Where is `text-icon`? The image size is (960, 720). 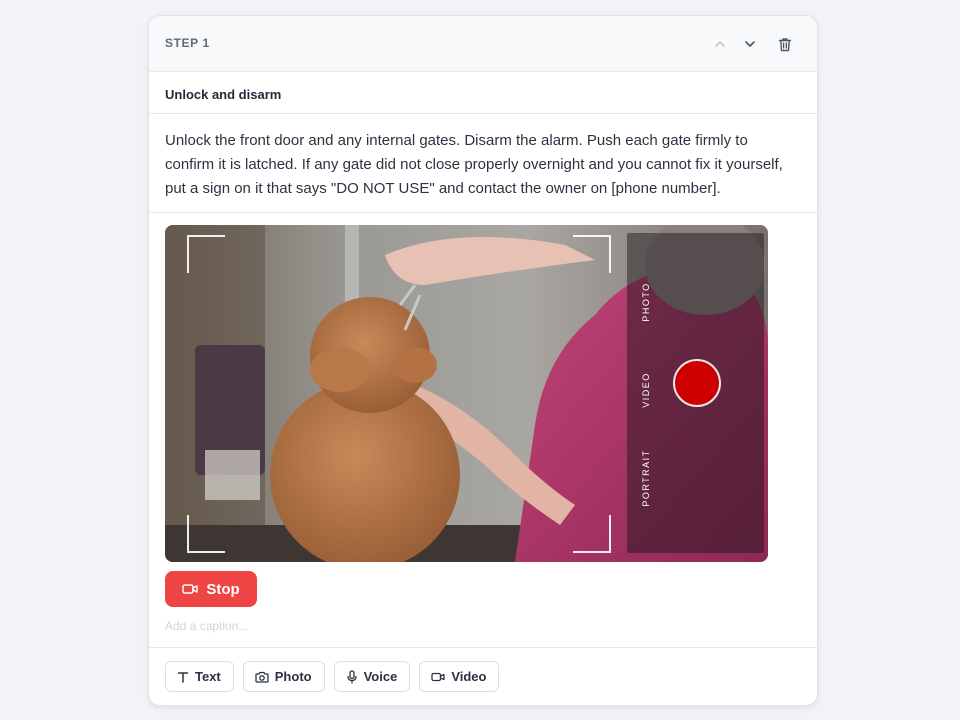 text-icon is located at coordinates (183, 677).